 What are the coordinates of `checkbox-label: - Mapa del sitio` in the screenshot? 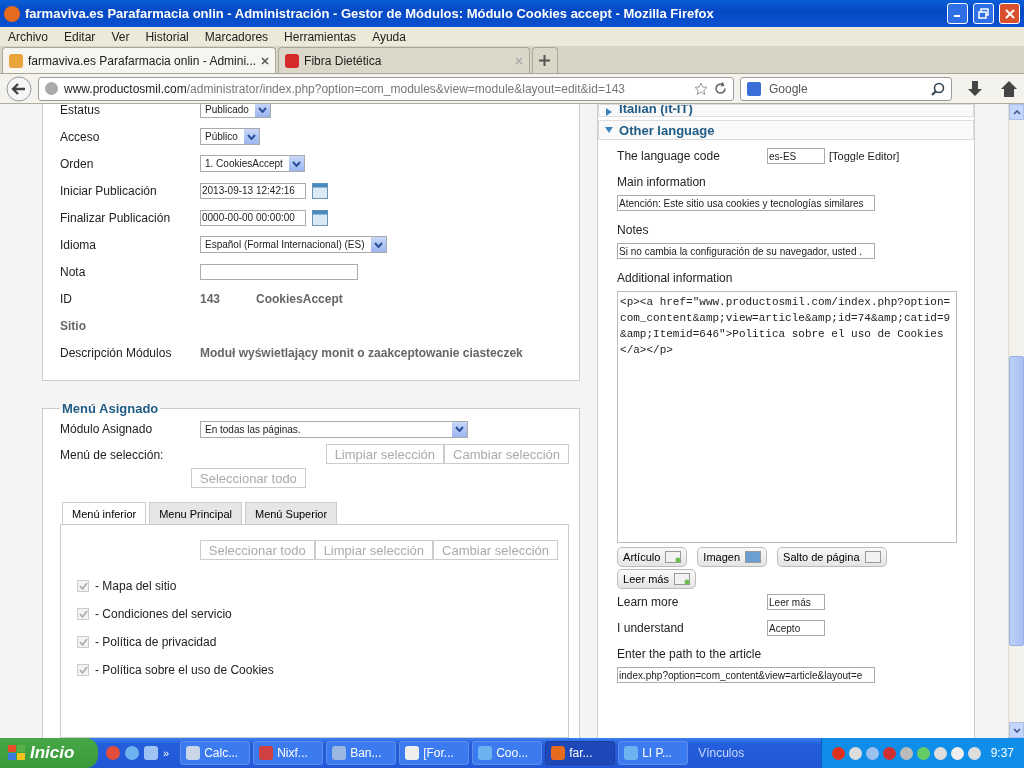 It's located at (136, 586).